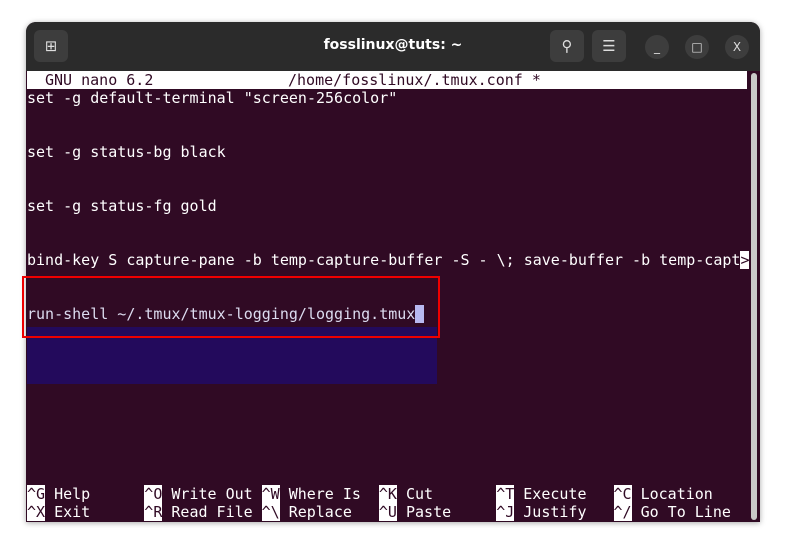  I want to click on shortcut-key: ^G, so click(36, 494).